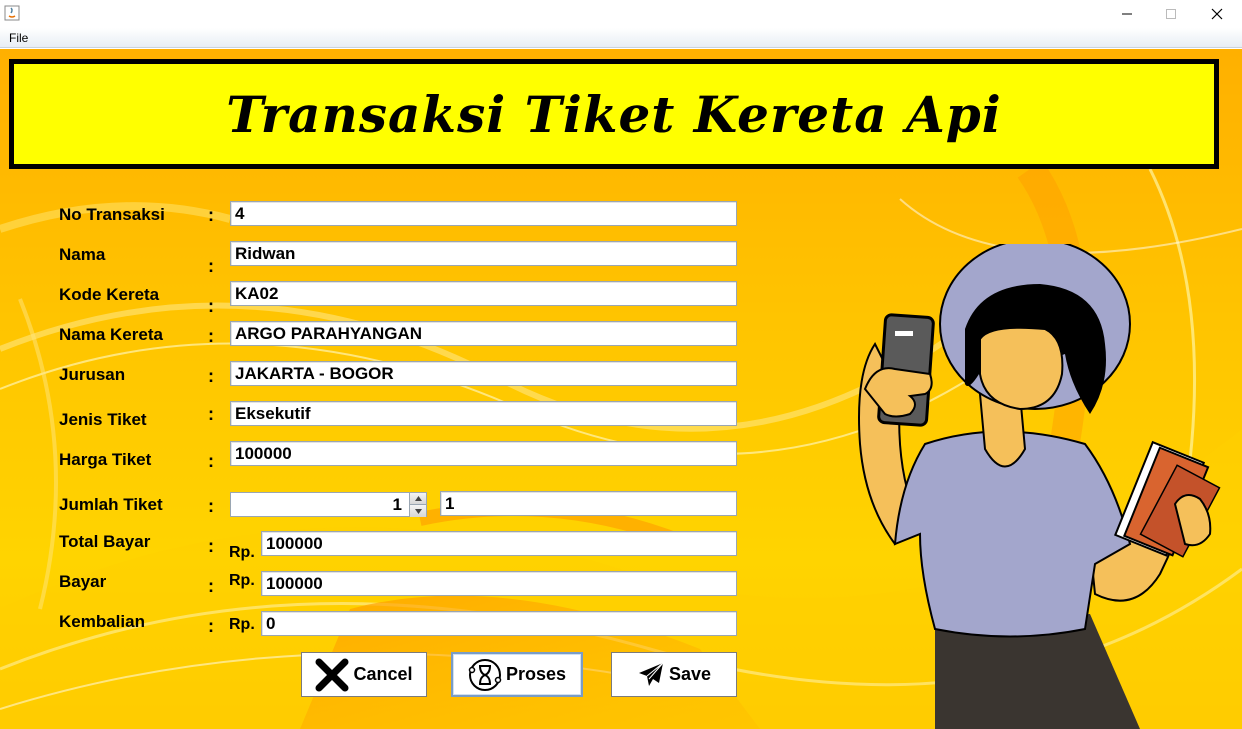  I want to click on harga-tiket-field: 100000, so click(483, 453).